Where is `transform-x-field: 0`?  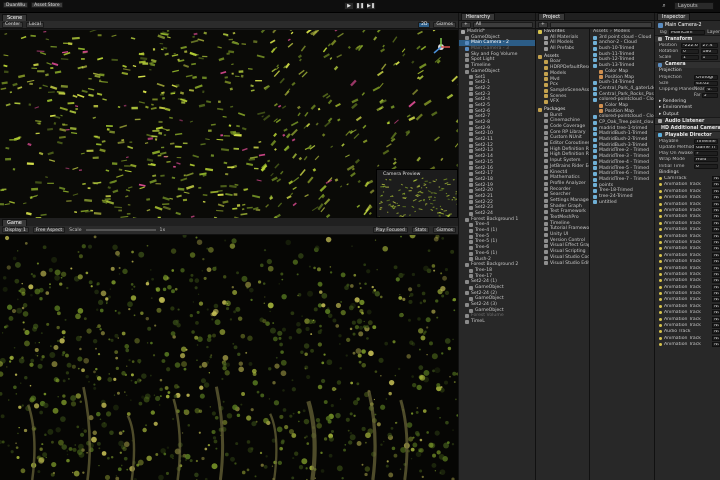
transform-x-field: 0 is located at coordinates (690, 51).